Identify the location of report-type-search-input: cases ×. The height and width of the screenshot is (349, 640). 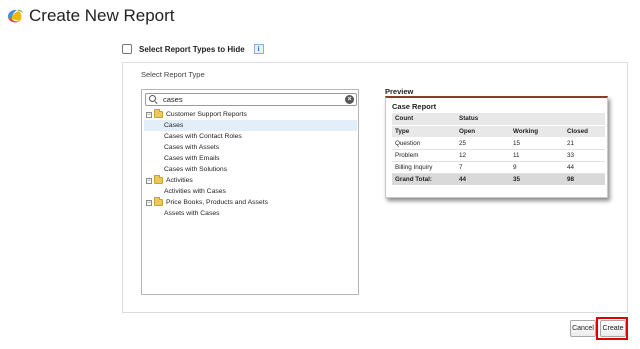
(251, 99).